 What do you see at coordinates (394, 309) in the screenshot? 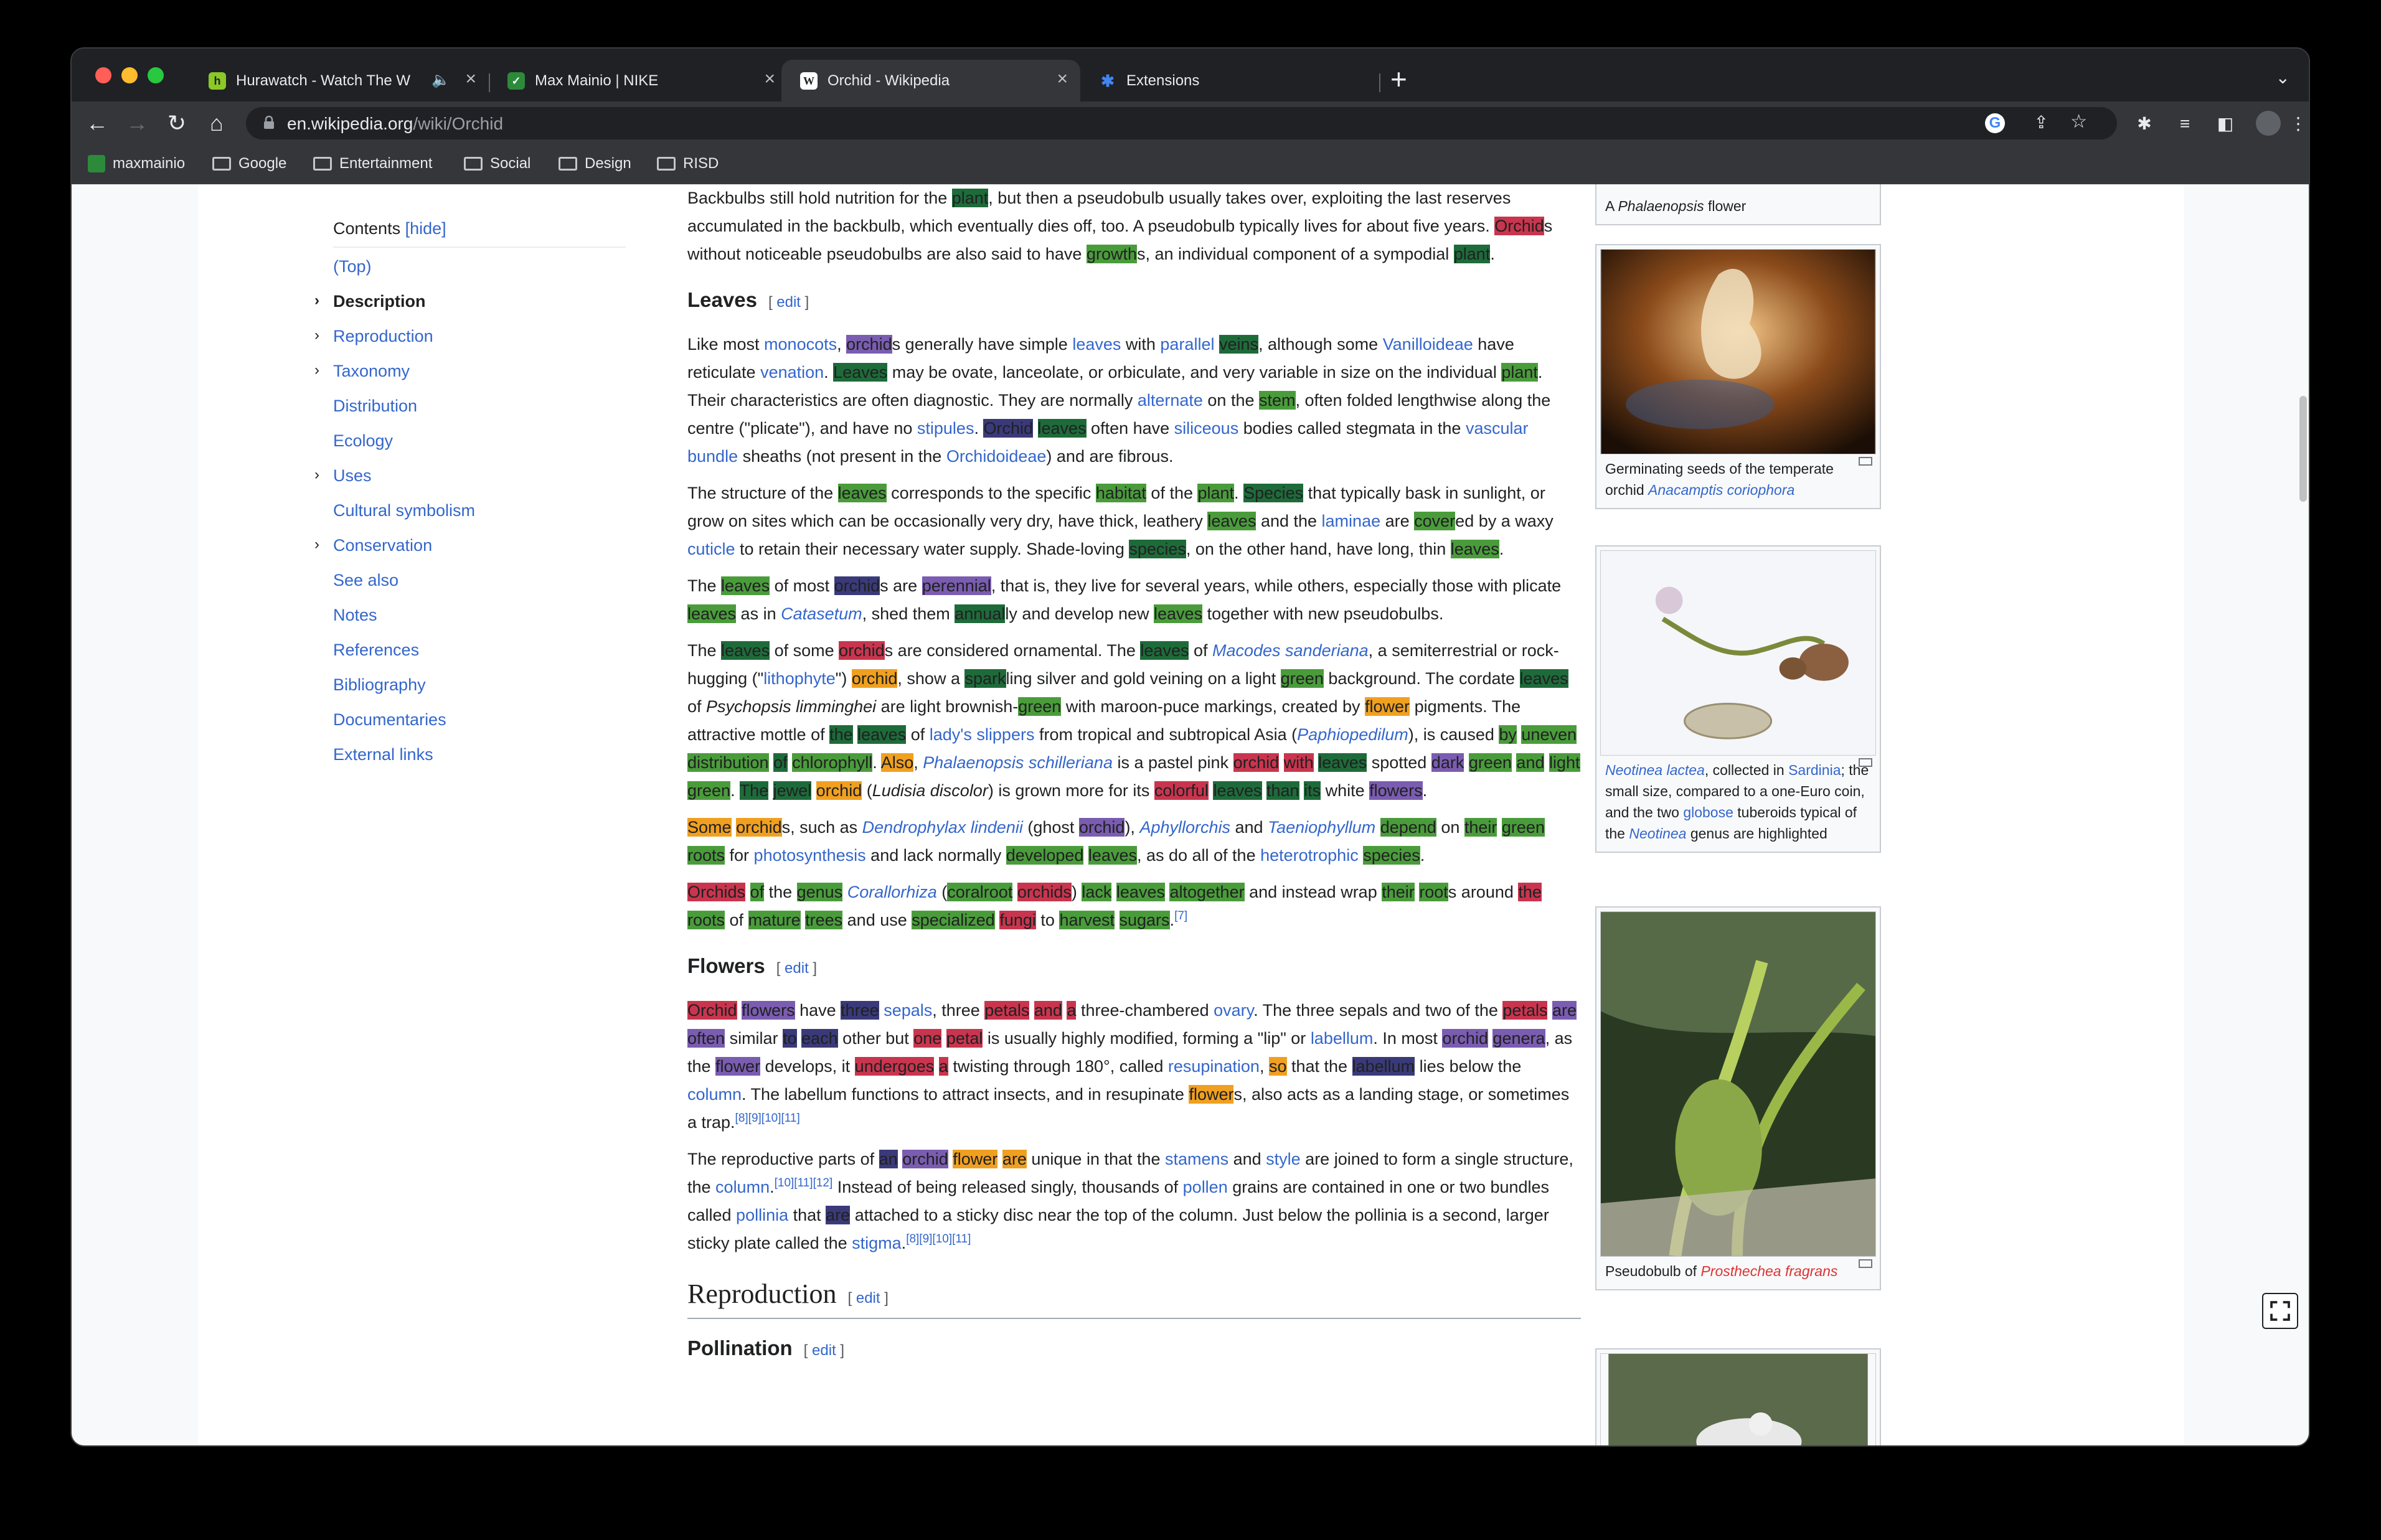
I see `toc-item-description: › Description` at bounding box center [394, 309].